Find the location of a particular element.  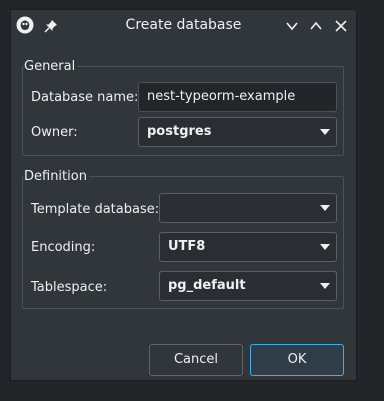

database-name-input: nest-typeorm-example is located at coordinates (237, 97).